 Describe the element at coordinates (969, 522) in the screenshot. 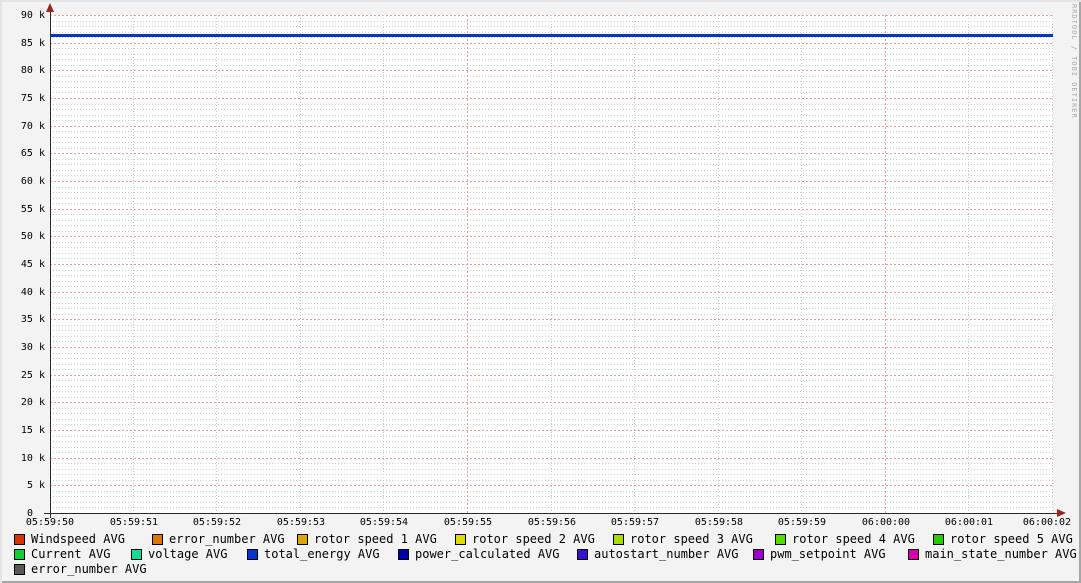

I see `x-tick-label: 06:00:01` at that location.